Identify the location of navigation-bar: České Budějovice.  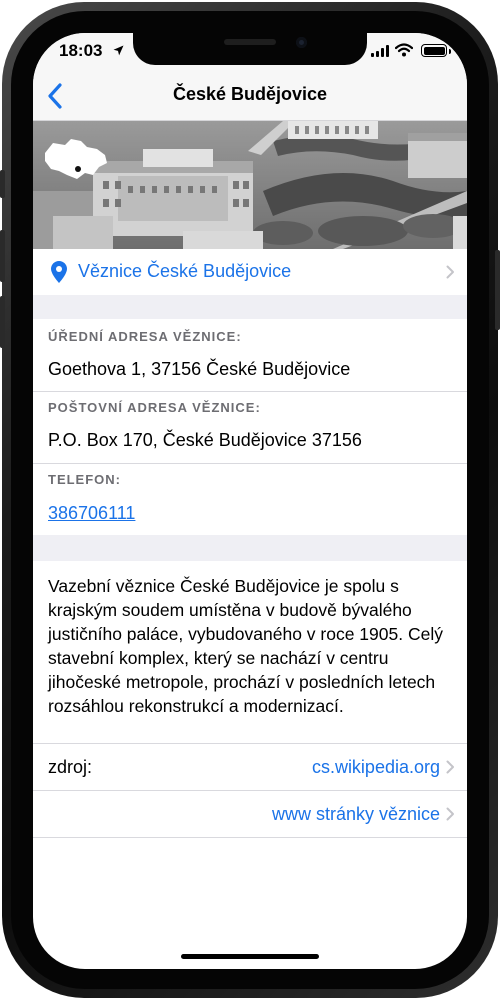
(250, 96).